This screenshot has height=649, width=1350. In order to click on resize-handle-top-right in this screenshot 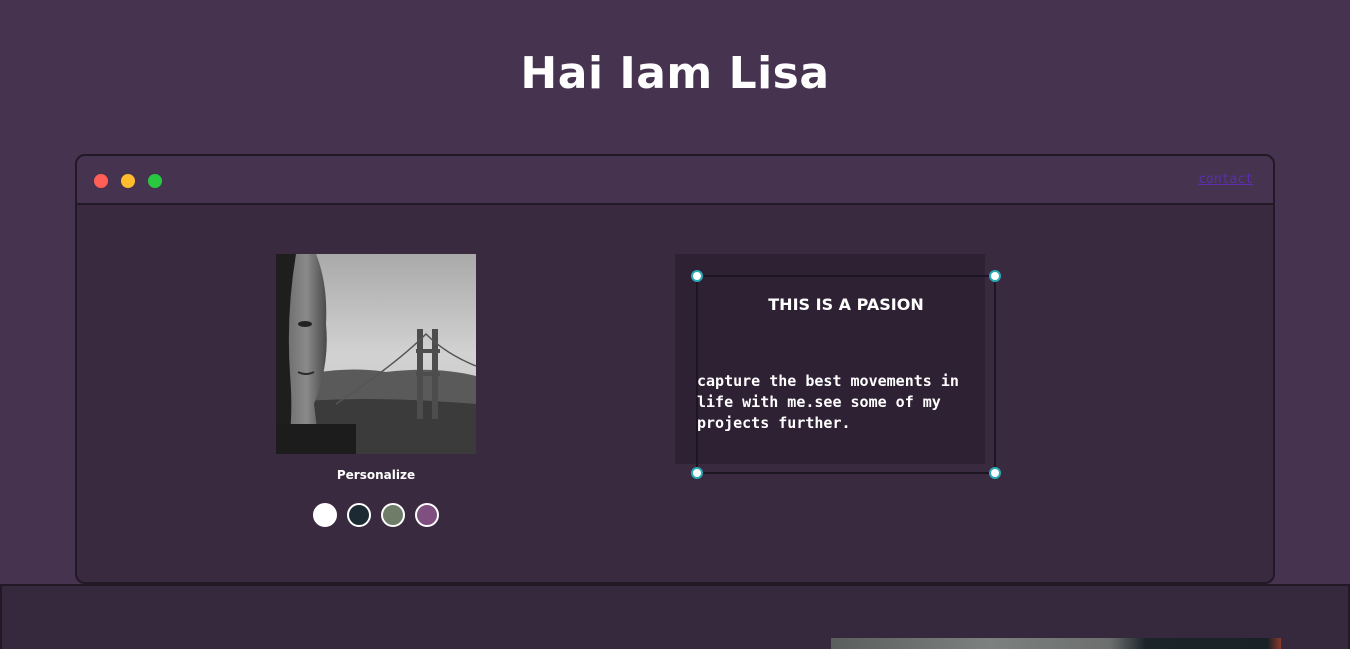, I will do `click(995, 276)`.